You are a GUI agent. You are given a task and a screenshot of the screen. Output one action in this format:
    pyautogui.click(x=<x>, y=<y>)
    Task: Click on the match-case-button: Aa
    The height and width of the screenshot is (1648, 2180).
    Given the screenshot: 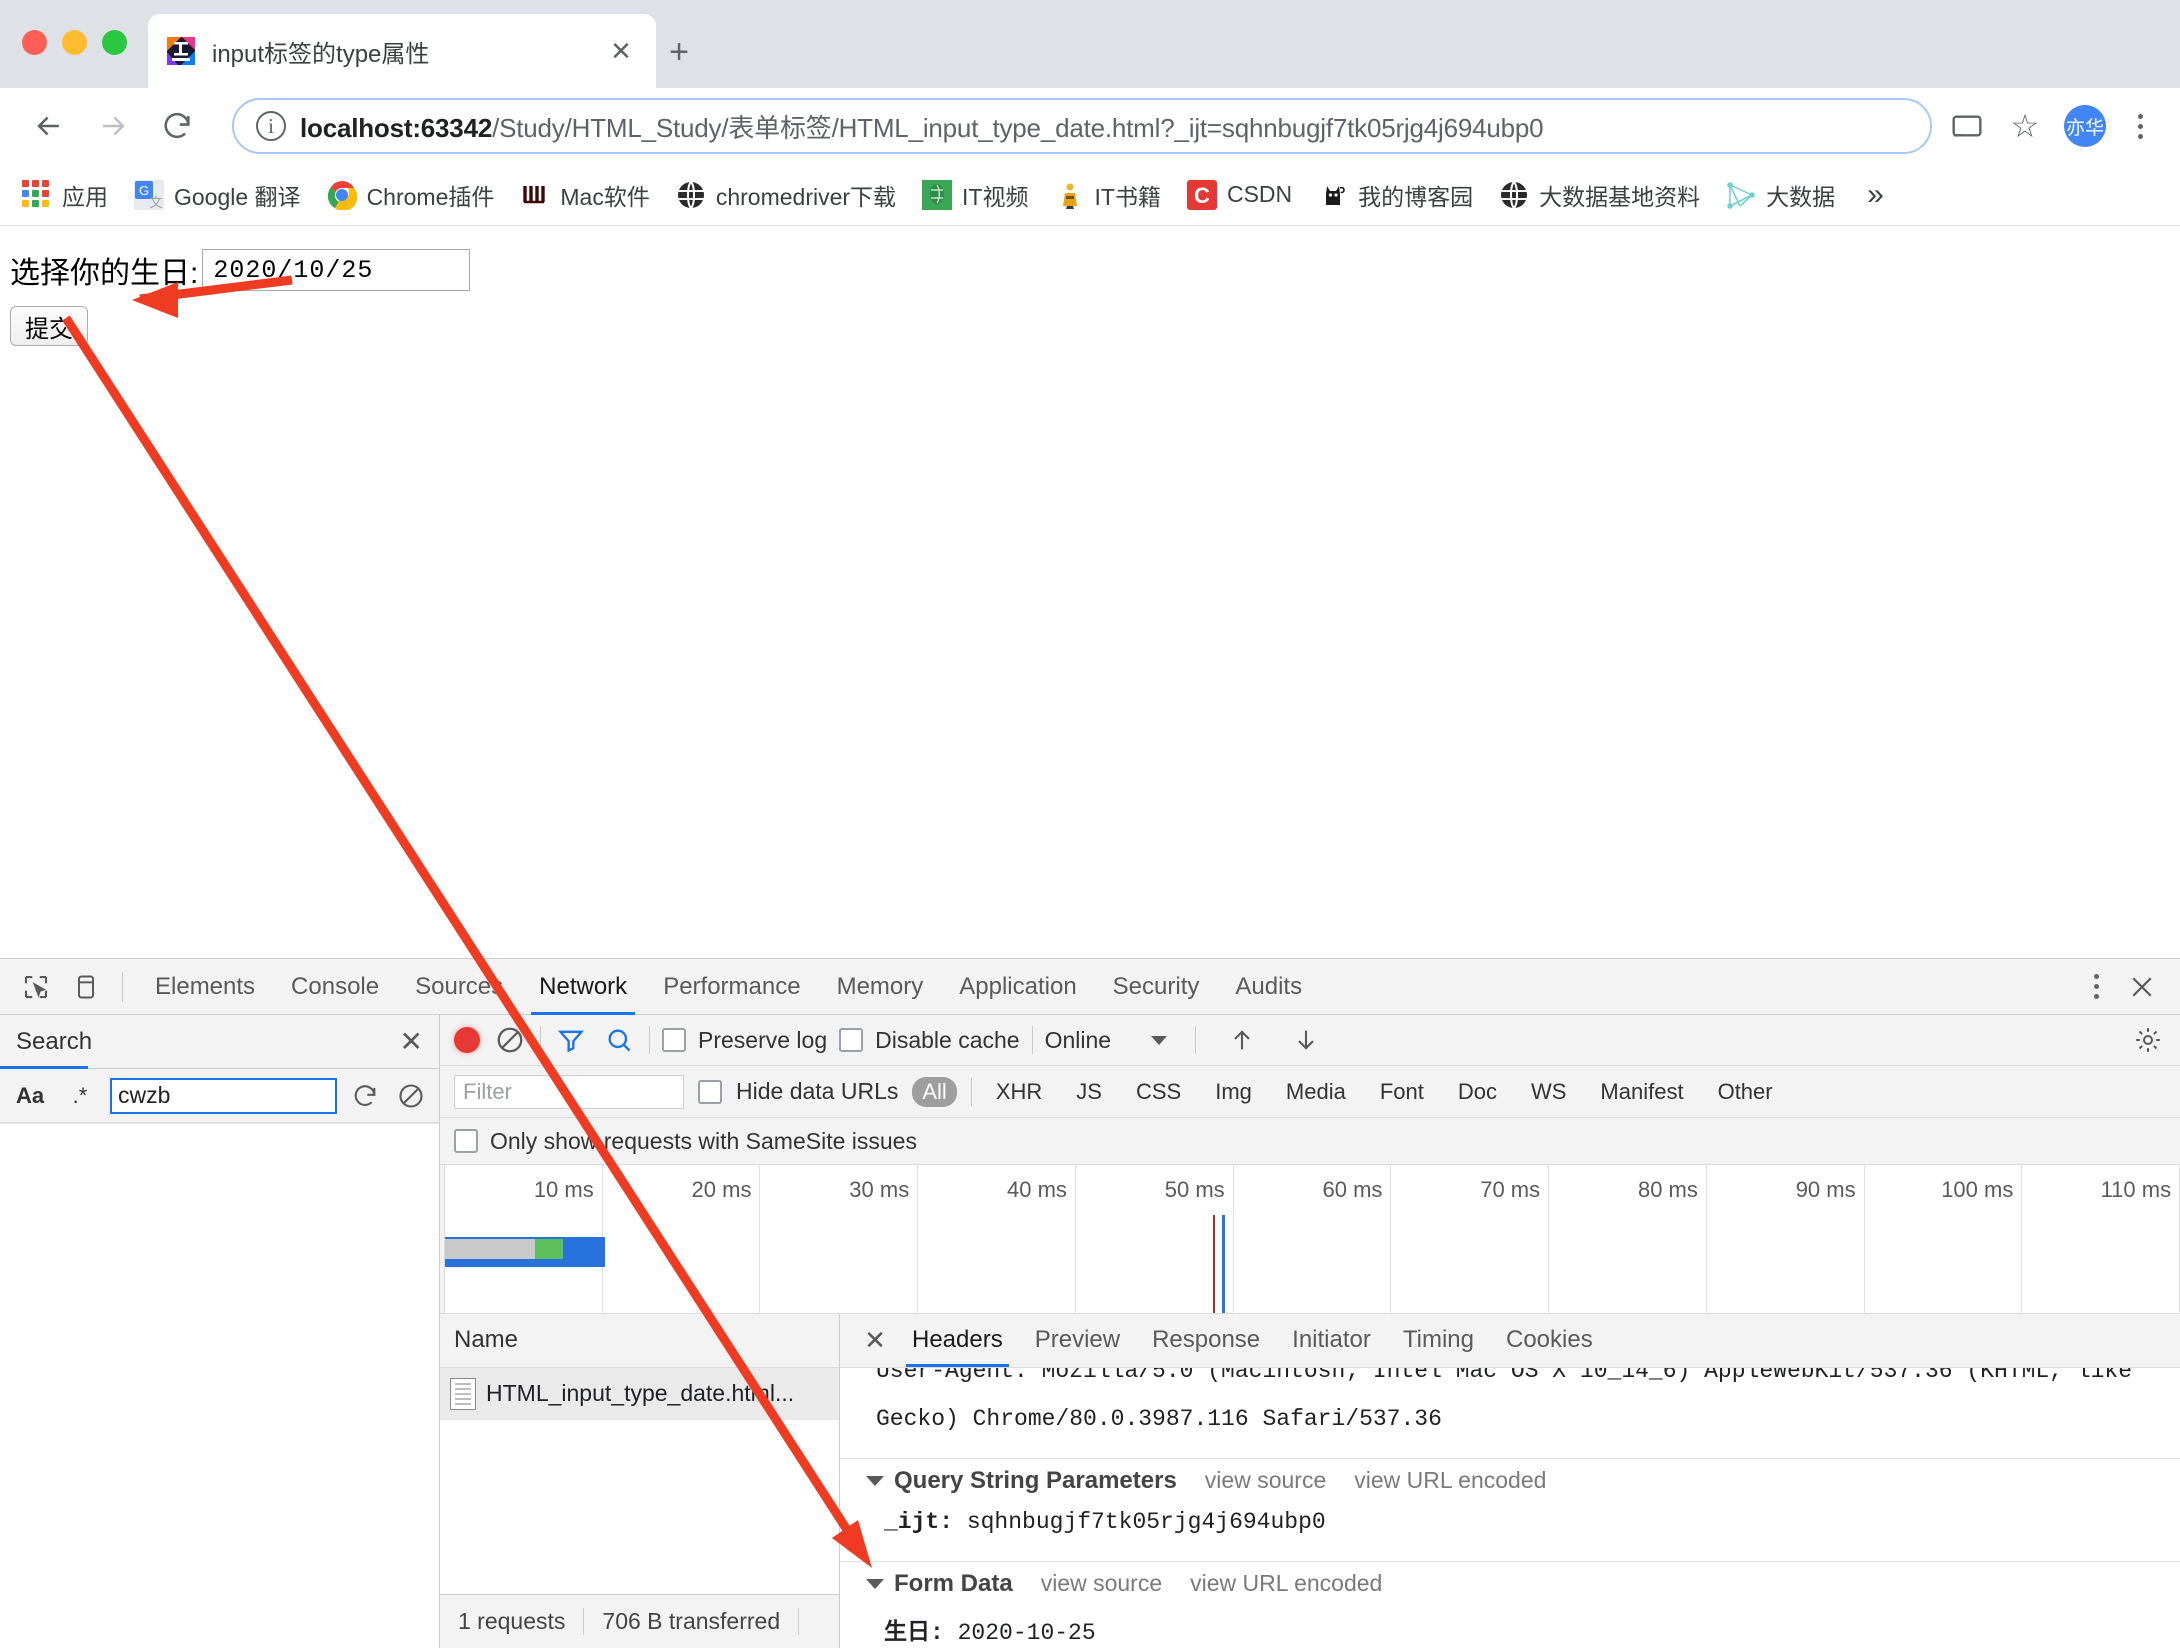 What is the action you would take?
    pyautogui.click(x=30, y=1096)
    